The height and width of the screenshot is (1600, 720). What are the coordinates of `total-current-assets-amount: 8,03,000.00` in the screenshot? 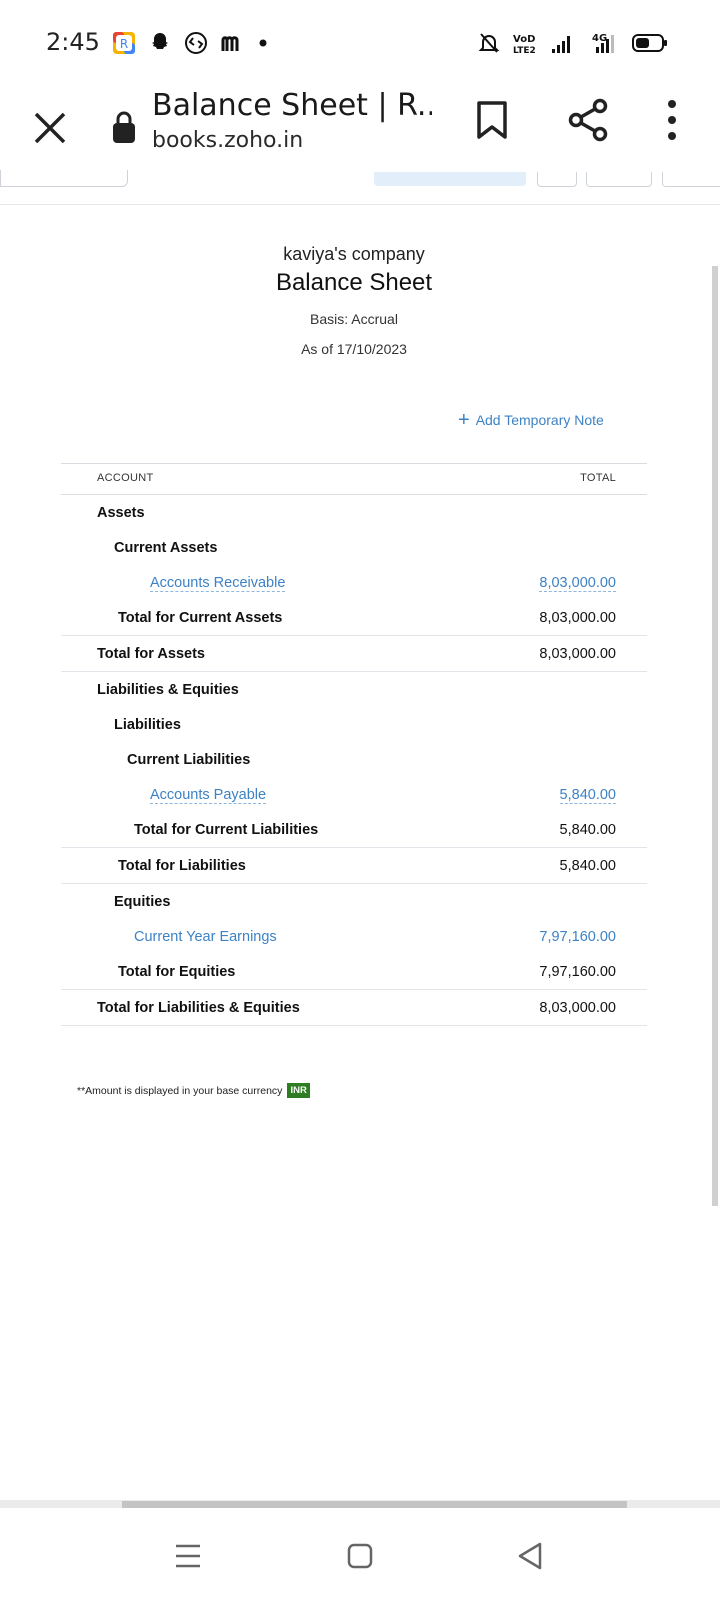 It's located at (577, 618).